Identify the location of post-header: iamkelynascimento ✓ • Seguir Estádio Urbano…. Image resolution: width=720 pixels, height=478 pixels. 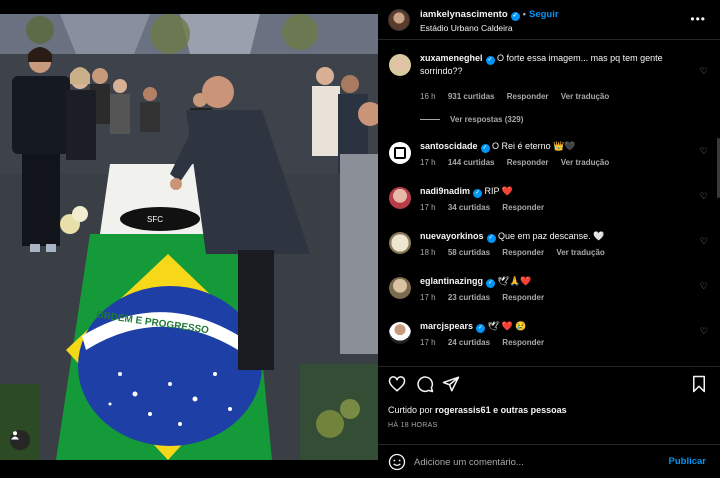
(549, 20).